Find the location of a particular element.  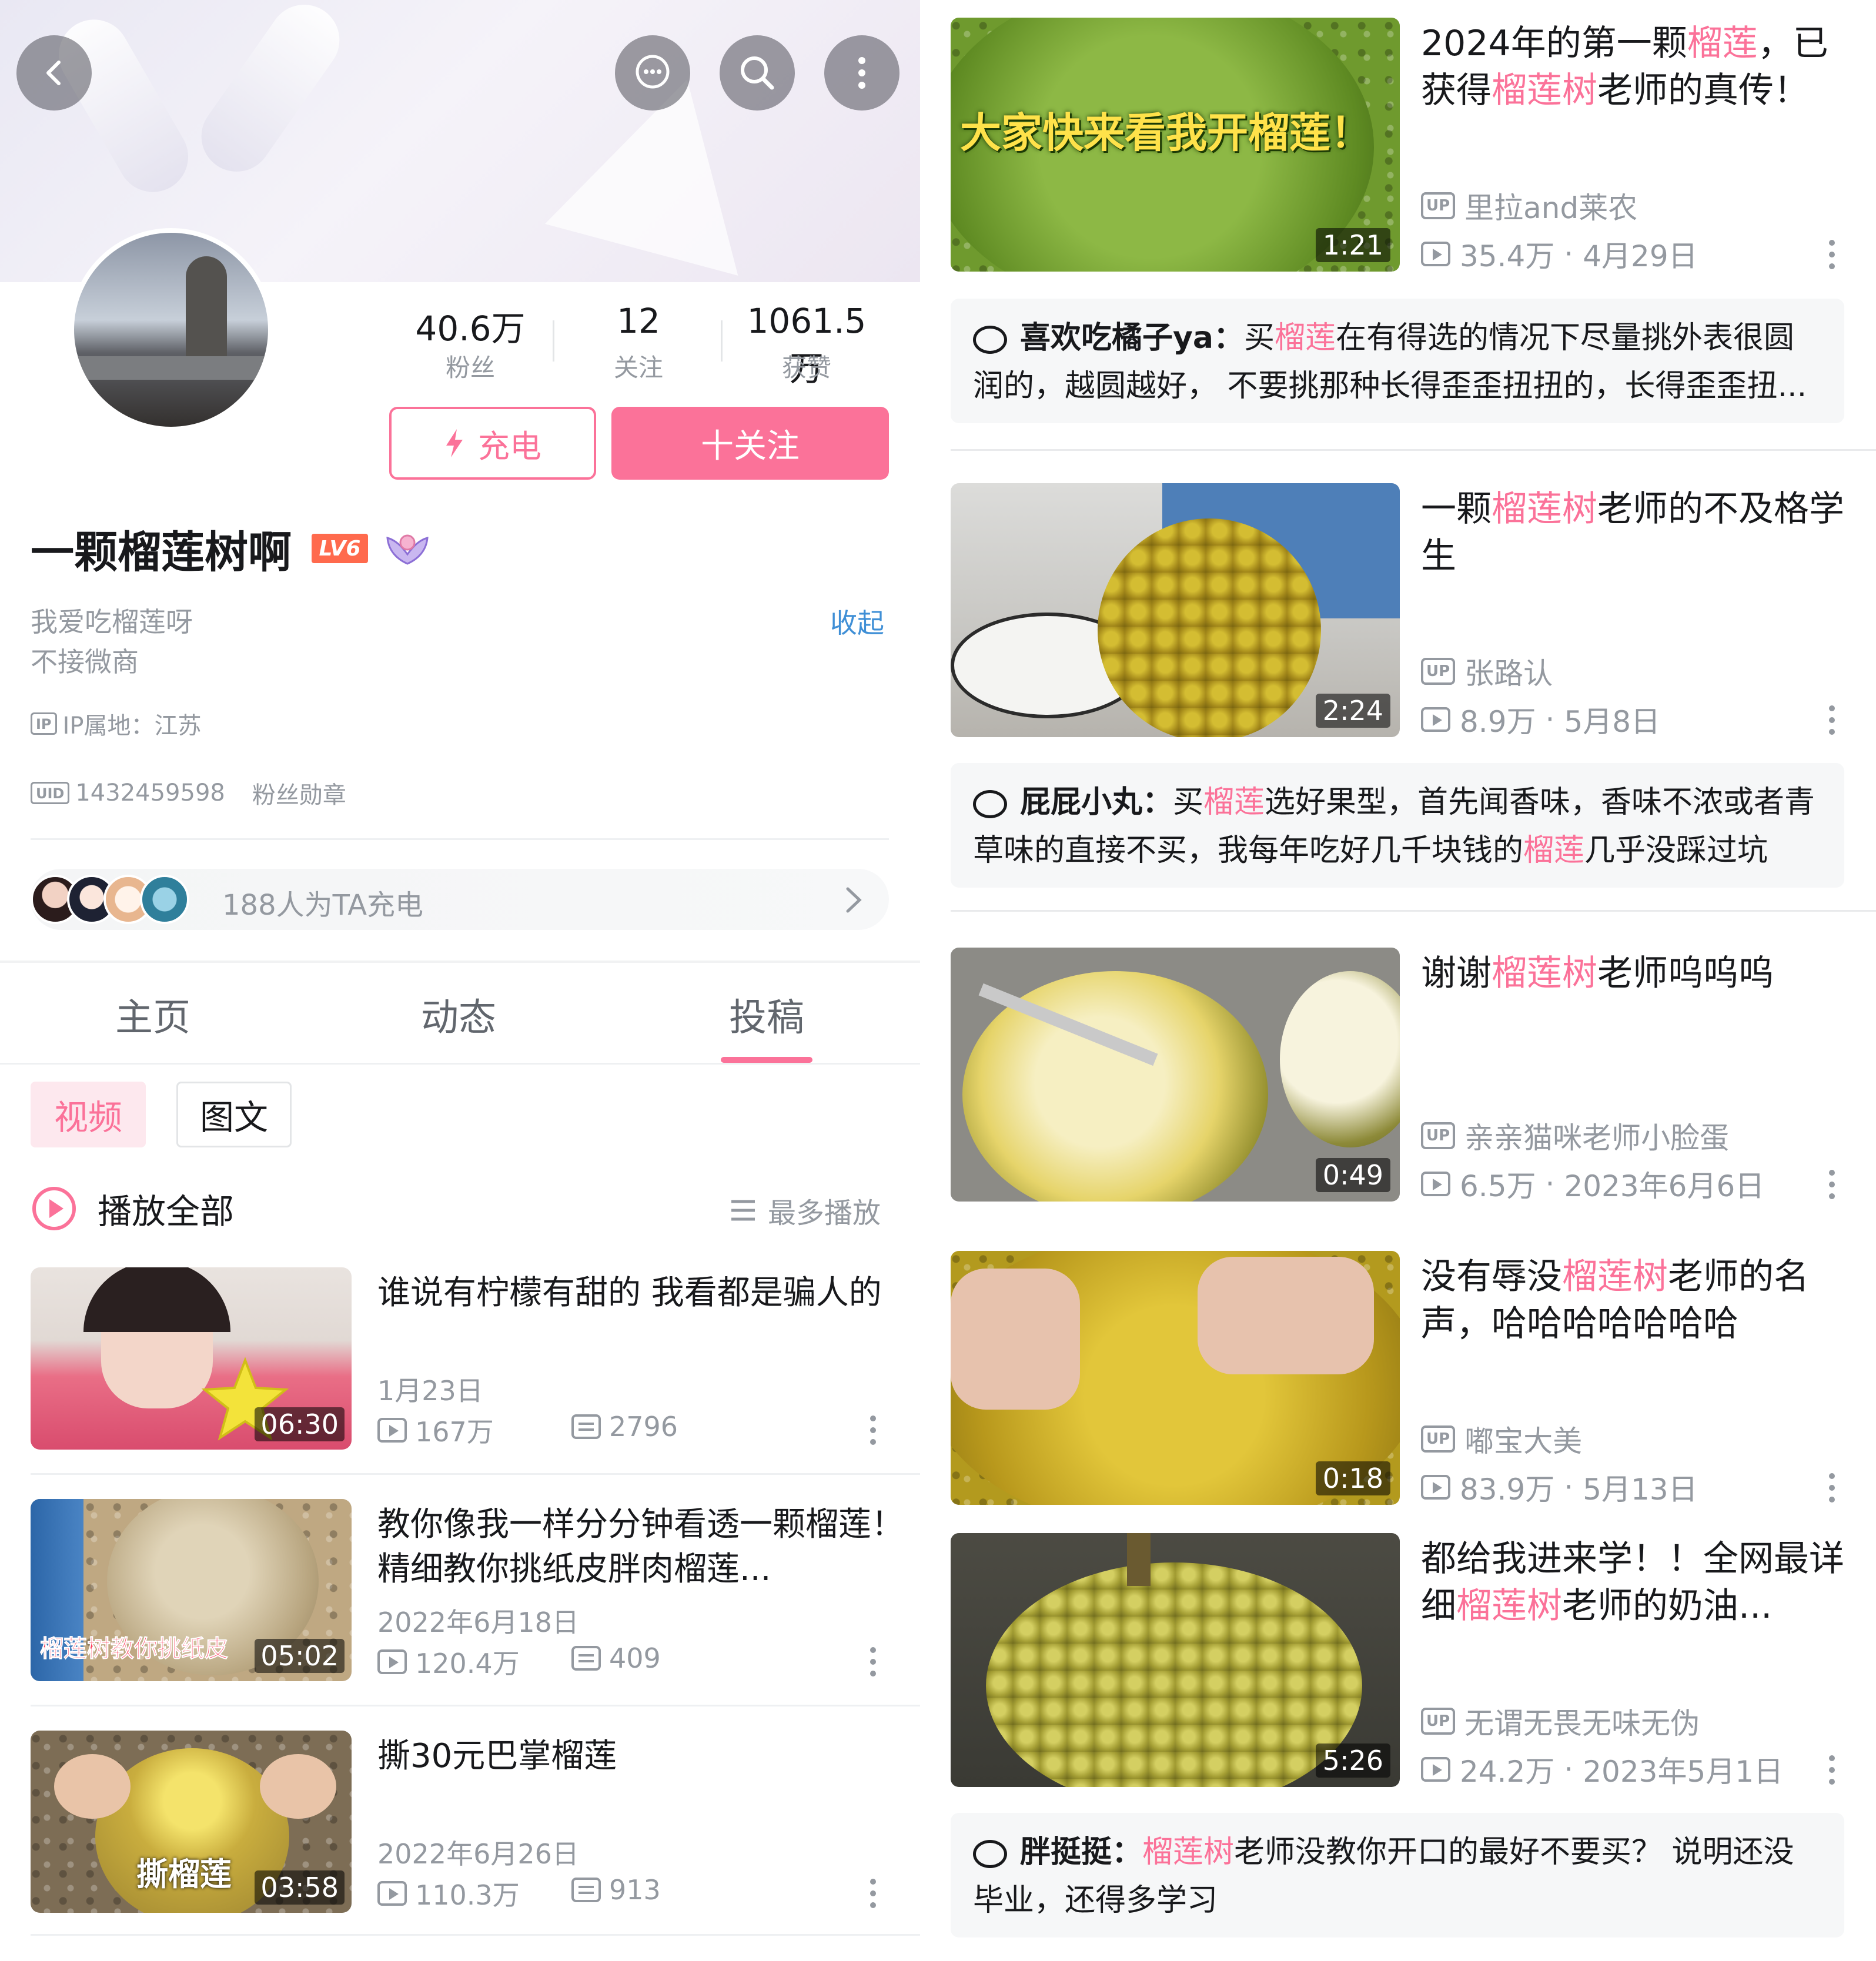

uid-value: 1432459598 is located at coordinates (150, 793).